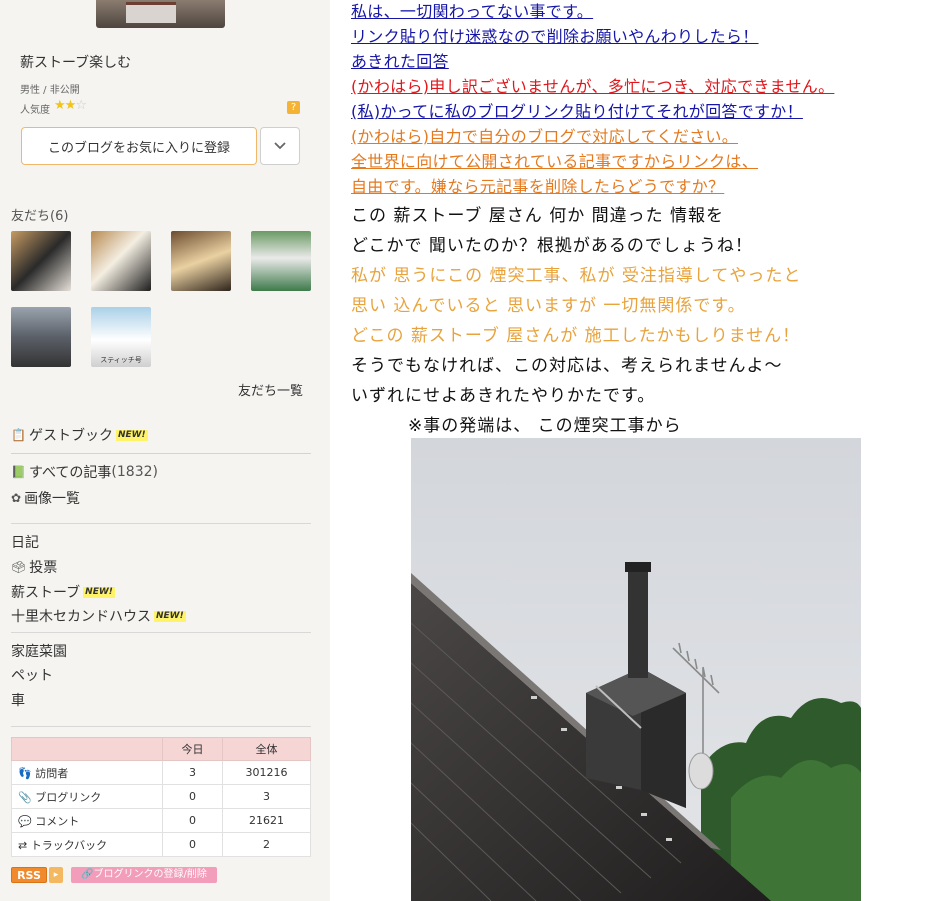 The width and height of the screenshot is (948, 901). What do you see at coordinates (70, 473) in the screenshot?
I see `all-articles-label: すべての記事` at bounding box center [70, 473].